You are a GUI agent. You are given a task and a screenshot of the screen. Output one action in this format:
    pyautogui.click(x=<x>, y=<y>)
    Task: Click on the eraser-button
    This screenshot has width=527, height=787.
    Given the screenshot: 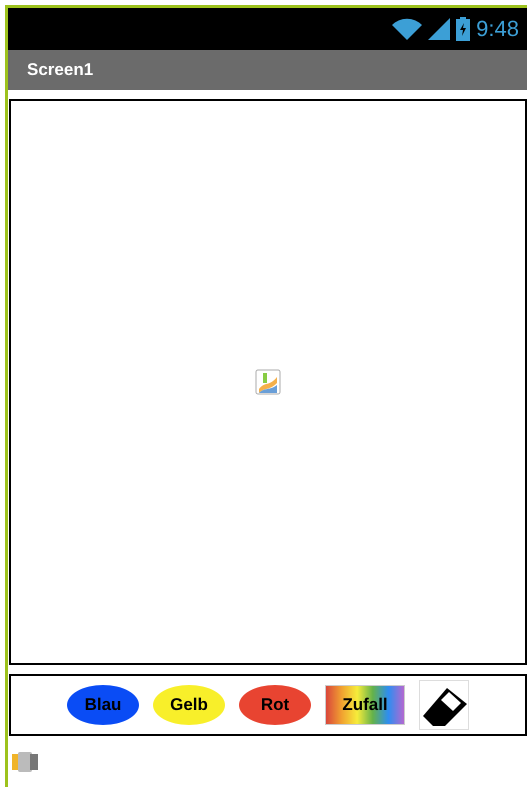 What is the action you would take?
    pyautogui.click(x=444, y=705)
    